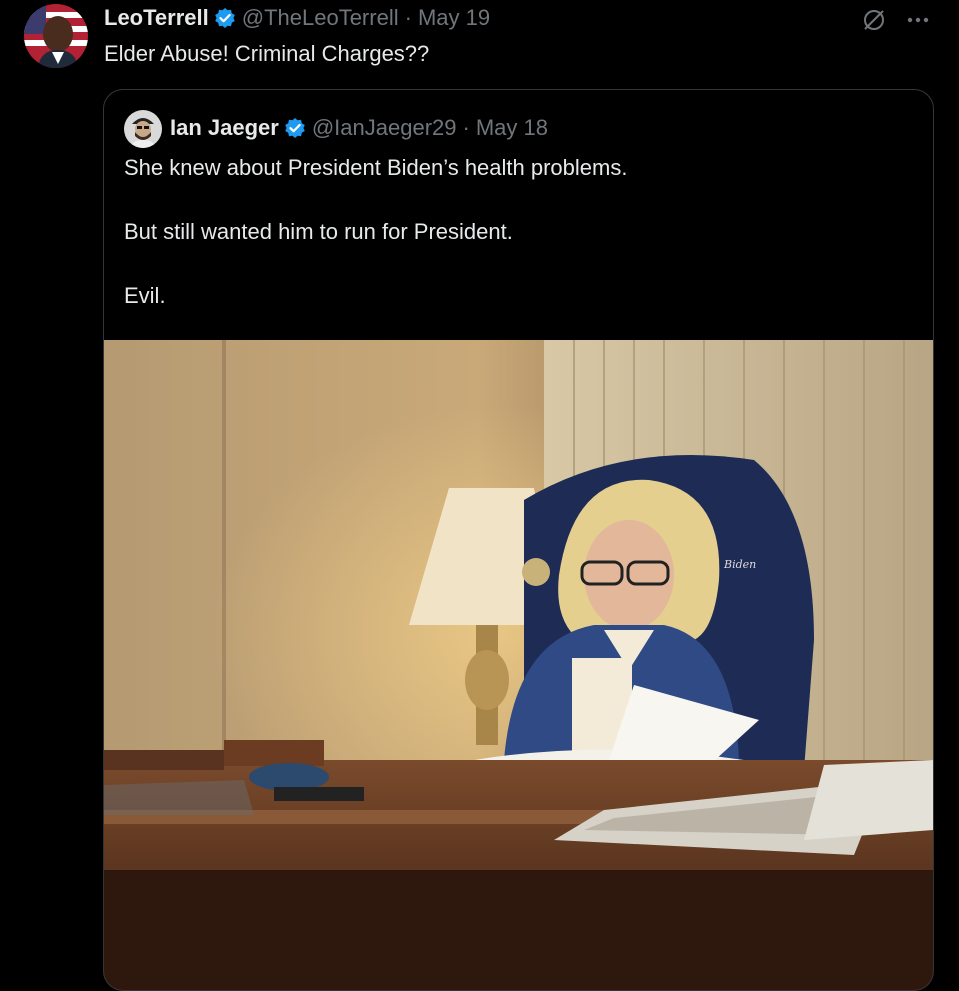 The height and width of the screenshot is (991, 959). What do you see at coordinates (267, 53) in the screenshot?
I see `tweet-text: Elder Abuse! Criminal Charges??` at bounding box center [267, 53].